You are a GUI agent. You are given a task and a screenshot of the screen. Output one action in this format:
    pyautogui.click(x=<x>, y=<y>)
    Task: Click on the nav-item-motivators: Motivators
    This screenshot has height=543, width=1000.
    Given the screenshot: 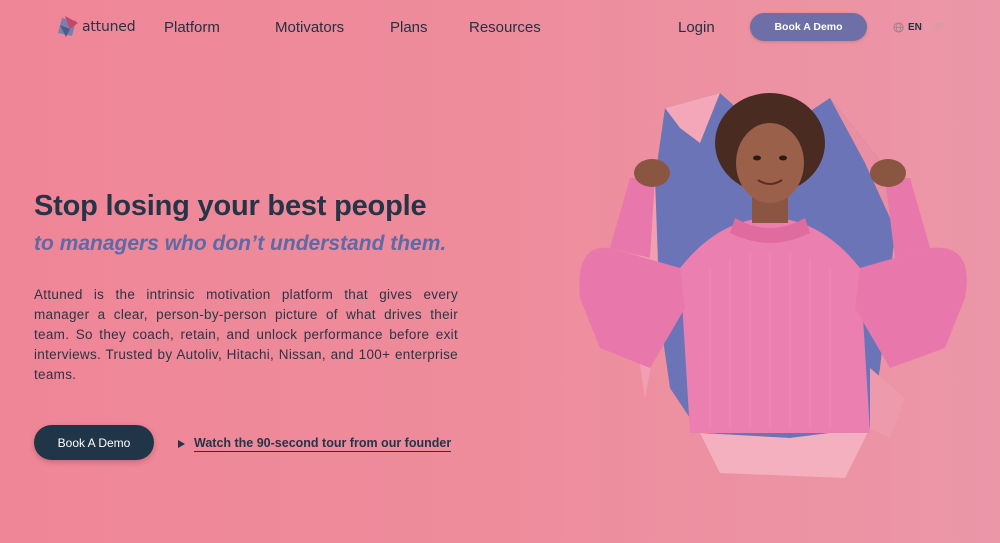 What is the action you would take?
    pyautogui.click(x=309, y=27)
    